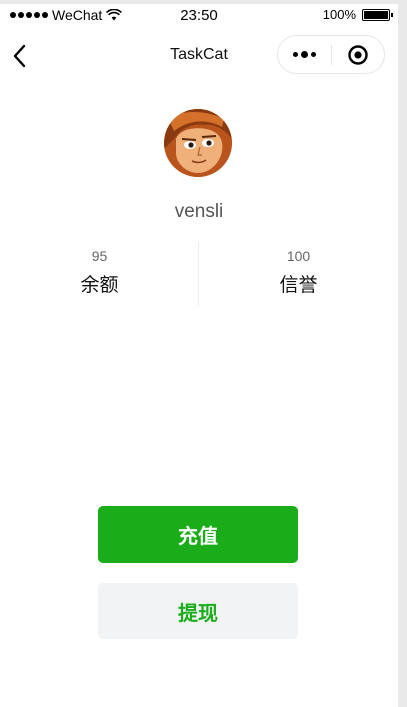  I want to click on stat-credit: 100 信誉, so click(298, 274).